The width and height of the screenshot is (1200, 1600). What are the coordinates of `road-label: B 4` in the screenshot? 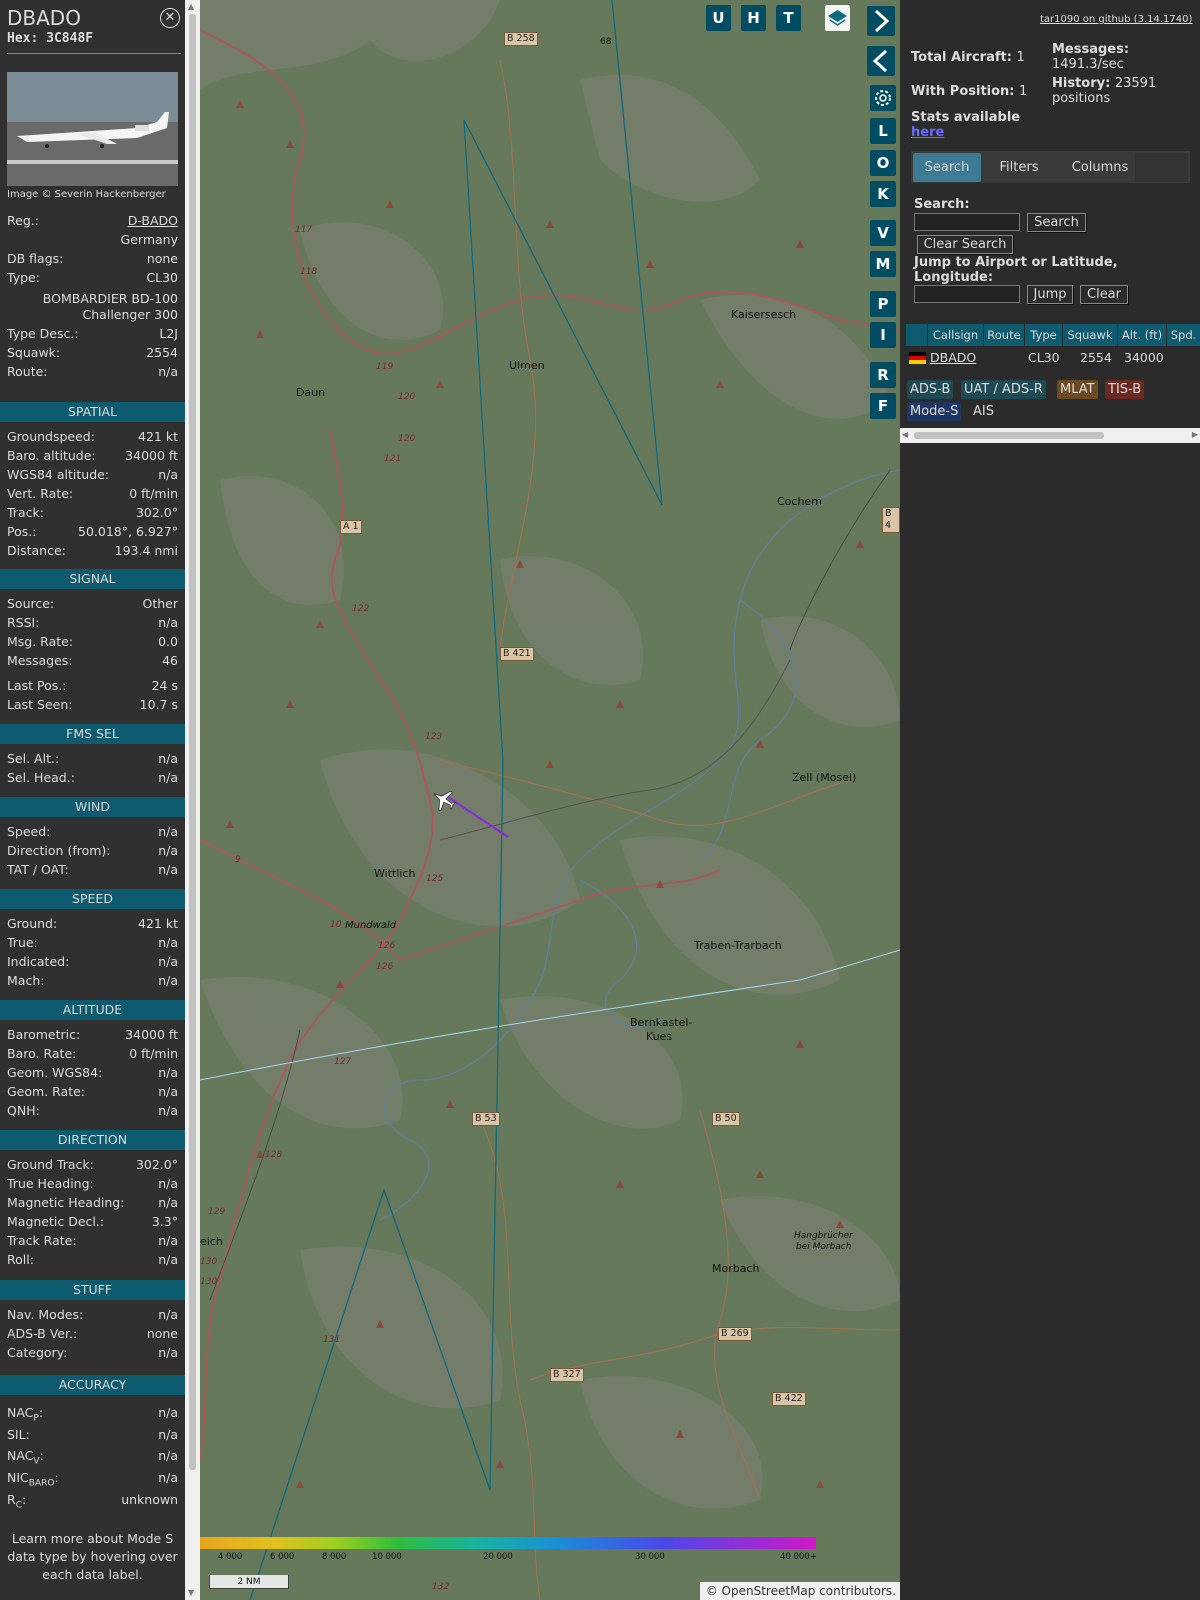 It's located at (891, 520).